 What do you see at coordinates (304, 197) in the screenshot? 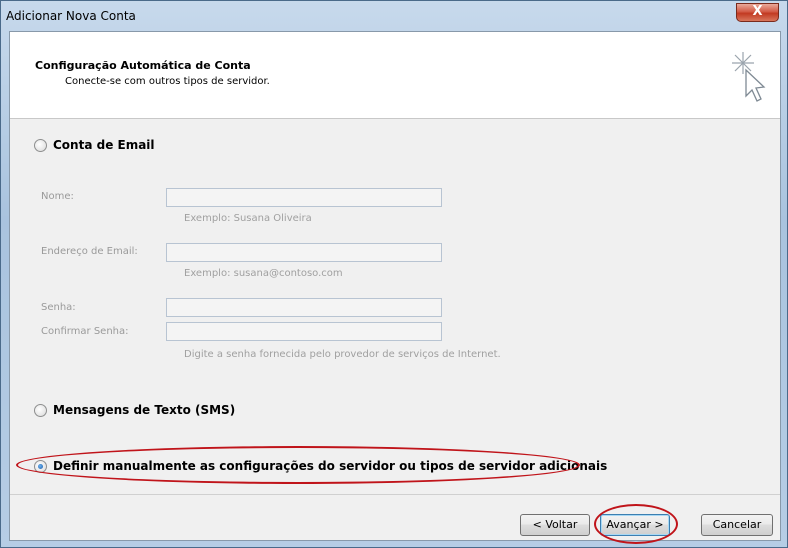
I see `name-field` at bounding box center [304, 197].